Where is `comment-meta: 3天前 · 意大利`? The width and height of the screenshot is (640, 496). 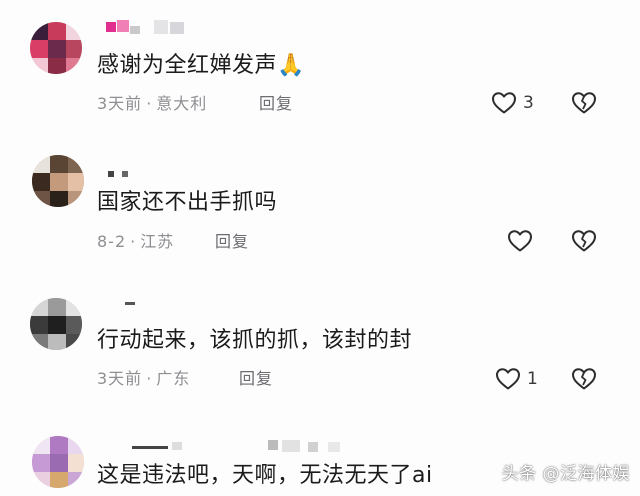
comment-meta: 3天前 · 意大利 is located at coordinates (152, 104).